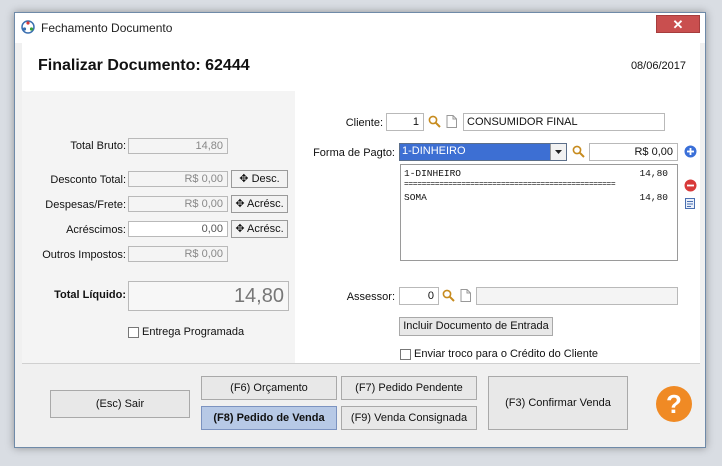  I want to click on total-liquido-field: 14,80, so click(208, 296).